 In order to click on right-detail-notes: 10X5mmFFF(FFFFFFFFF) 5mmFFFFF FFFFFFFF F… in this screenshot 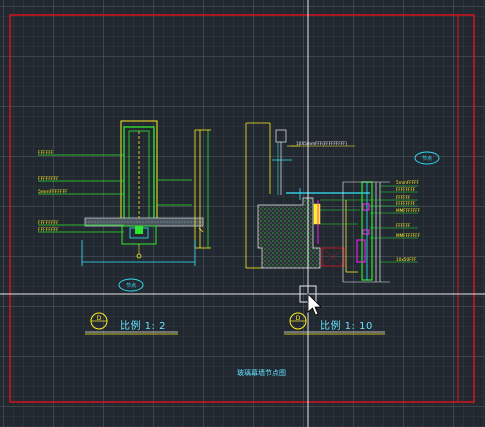, I will do `click(358, 201)`.